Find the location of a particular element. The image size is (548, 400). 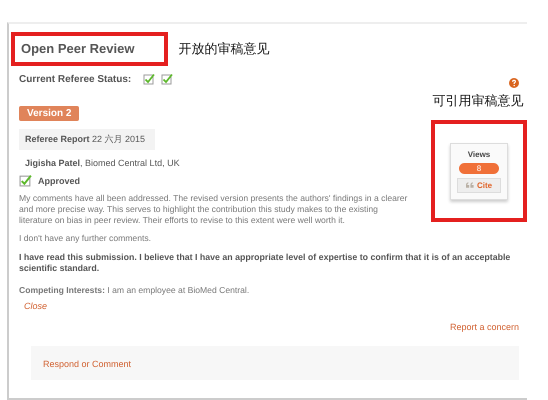

version-badge: Version 2 is located at coordinates (49, 113).